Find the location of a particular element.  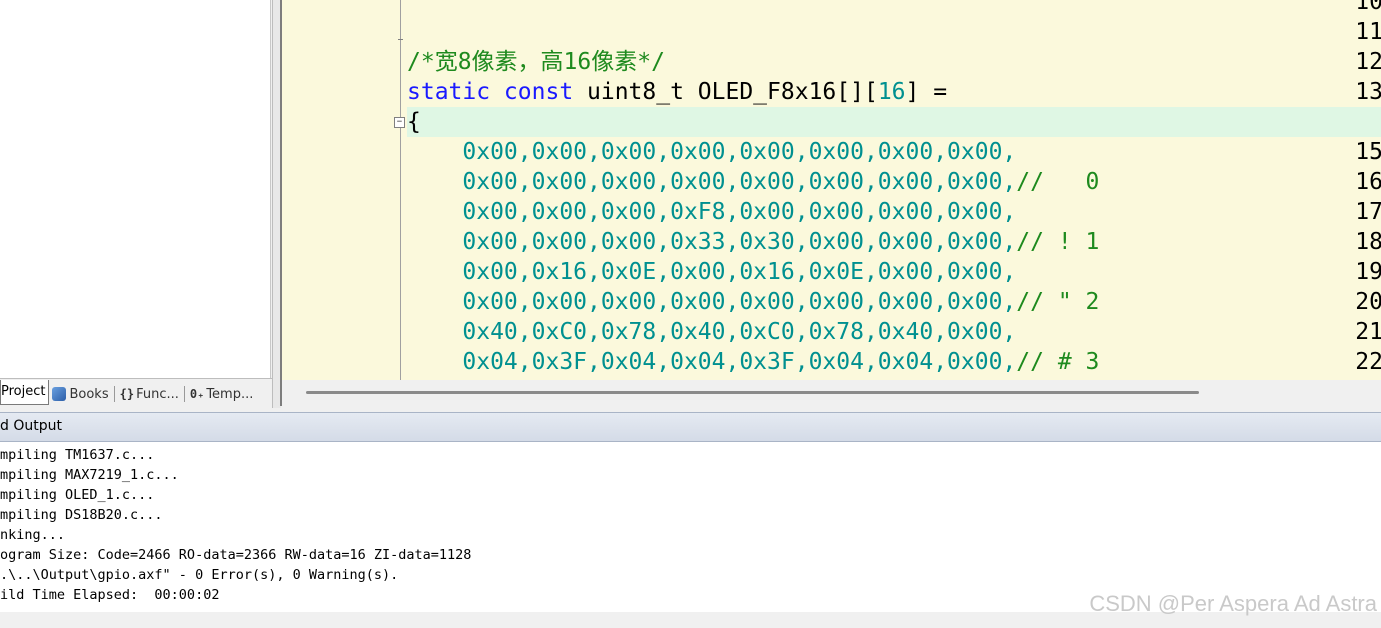

code-line: 0x00,0x00,0x00,0x00,0x00,0x00,0x00,0x00, is located at coordinates (894, 152).